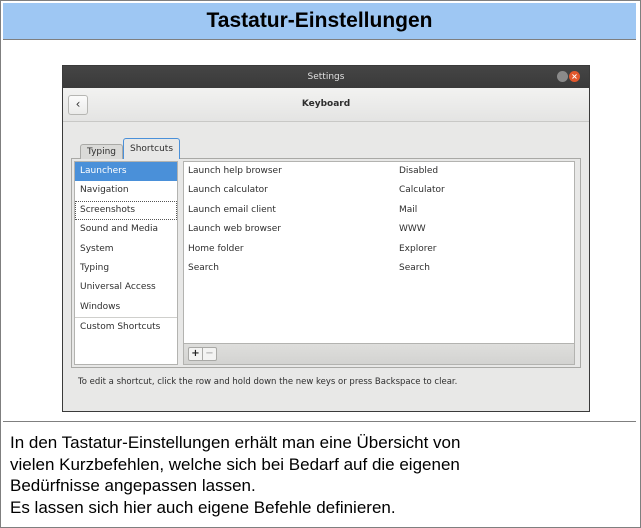  Describe the element at coordinates (133, 485) in the screenshot. I see `description-line: Bedürfnisse angepassen lassen.` at that location.